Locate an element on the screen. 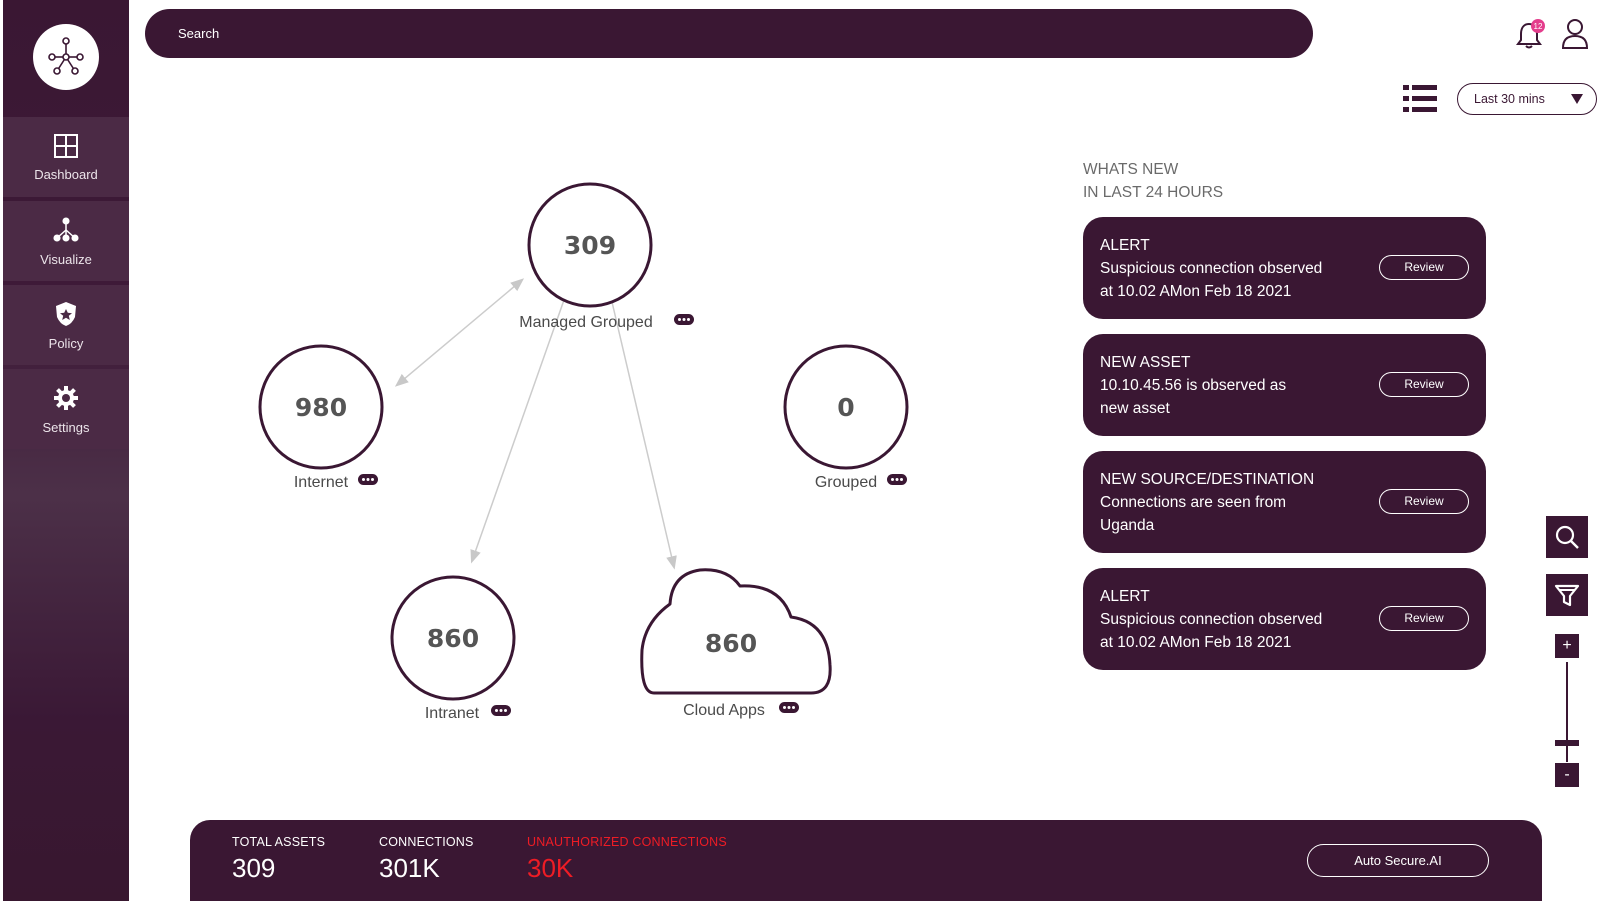  search-icon is located at coordinates (1567, 537).